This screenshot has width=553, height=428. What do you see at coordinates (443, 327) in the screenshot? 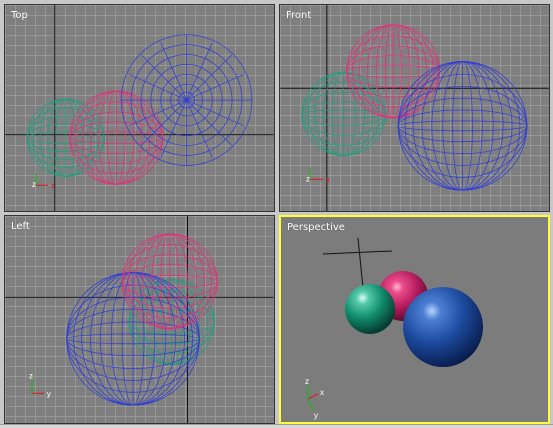
I see `perspective-blue-sphere` at bounding box center [443, 327].